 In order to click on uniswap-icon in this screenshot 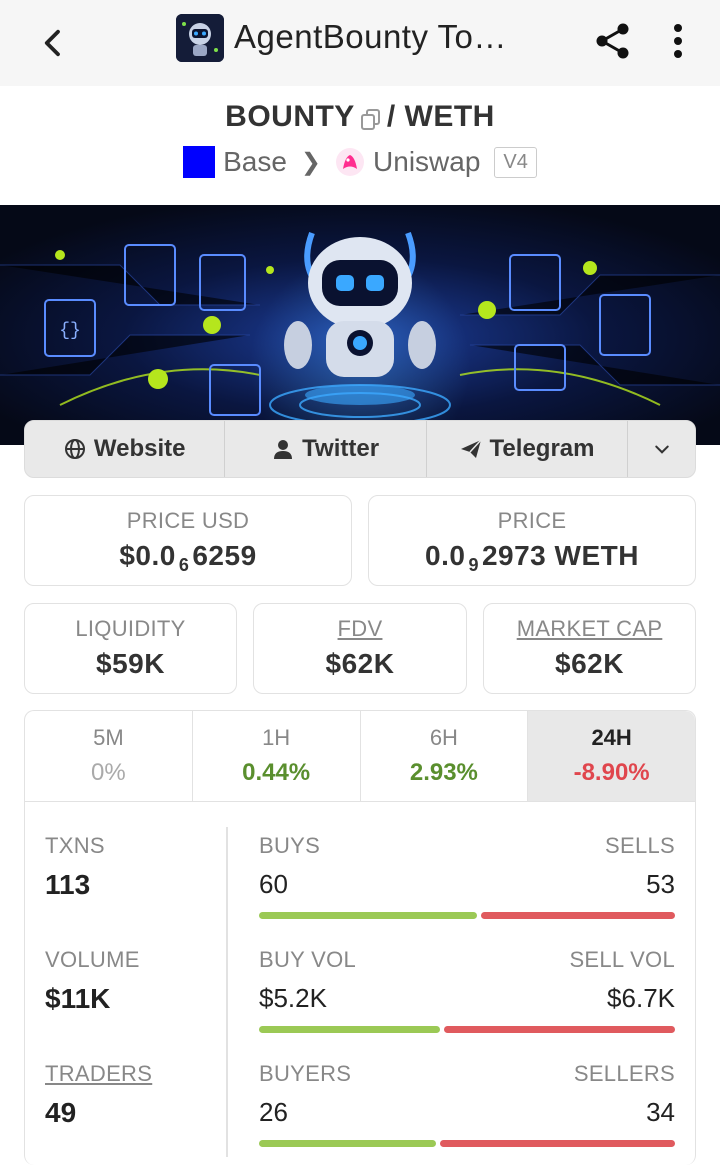, I will do `click(350, 162)`.